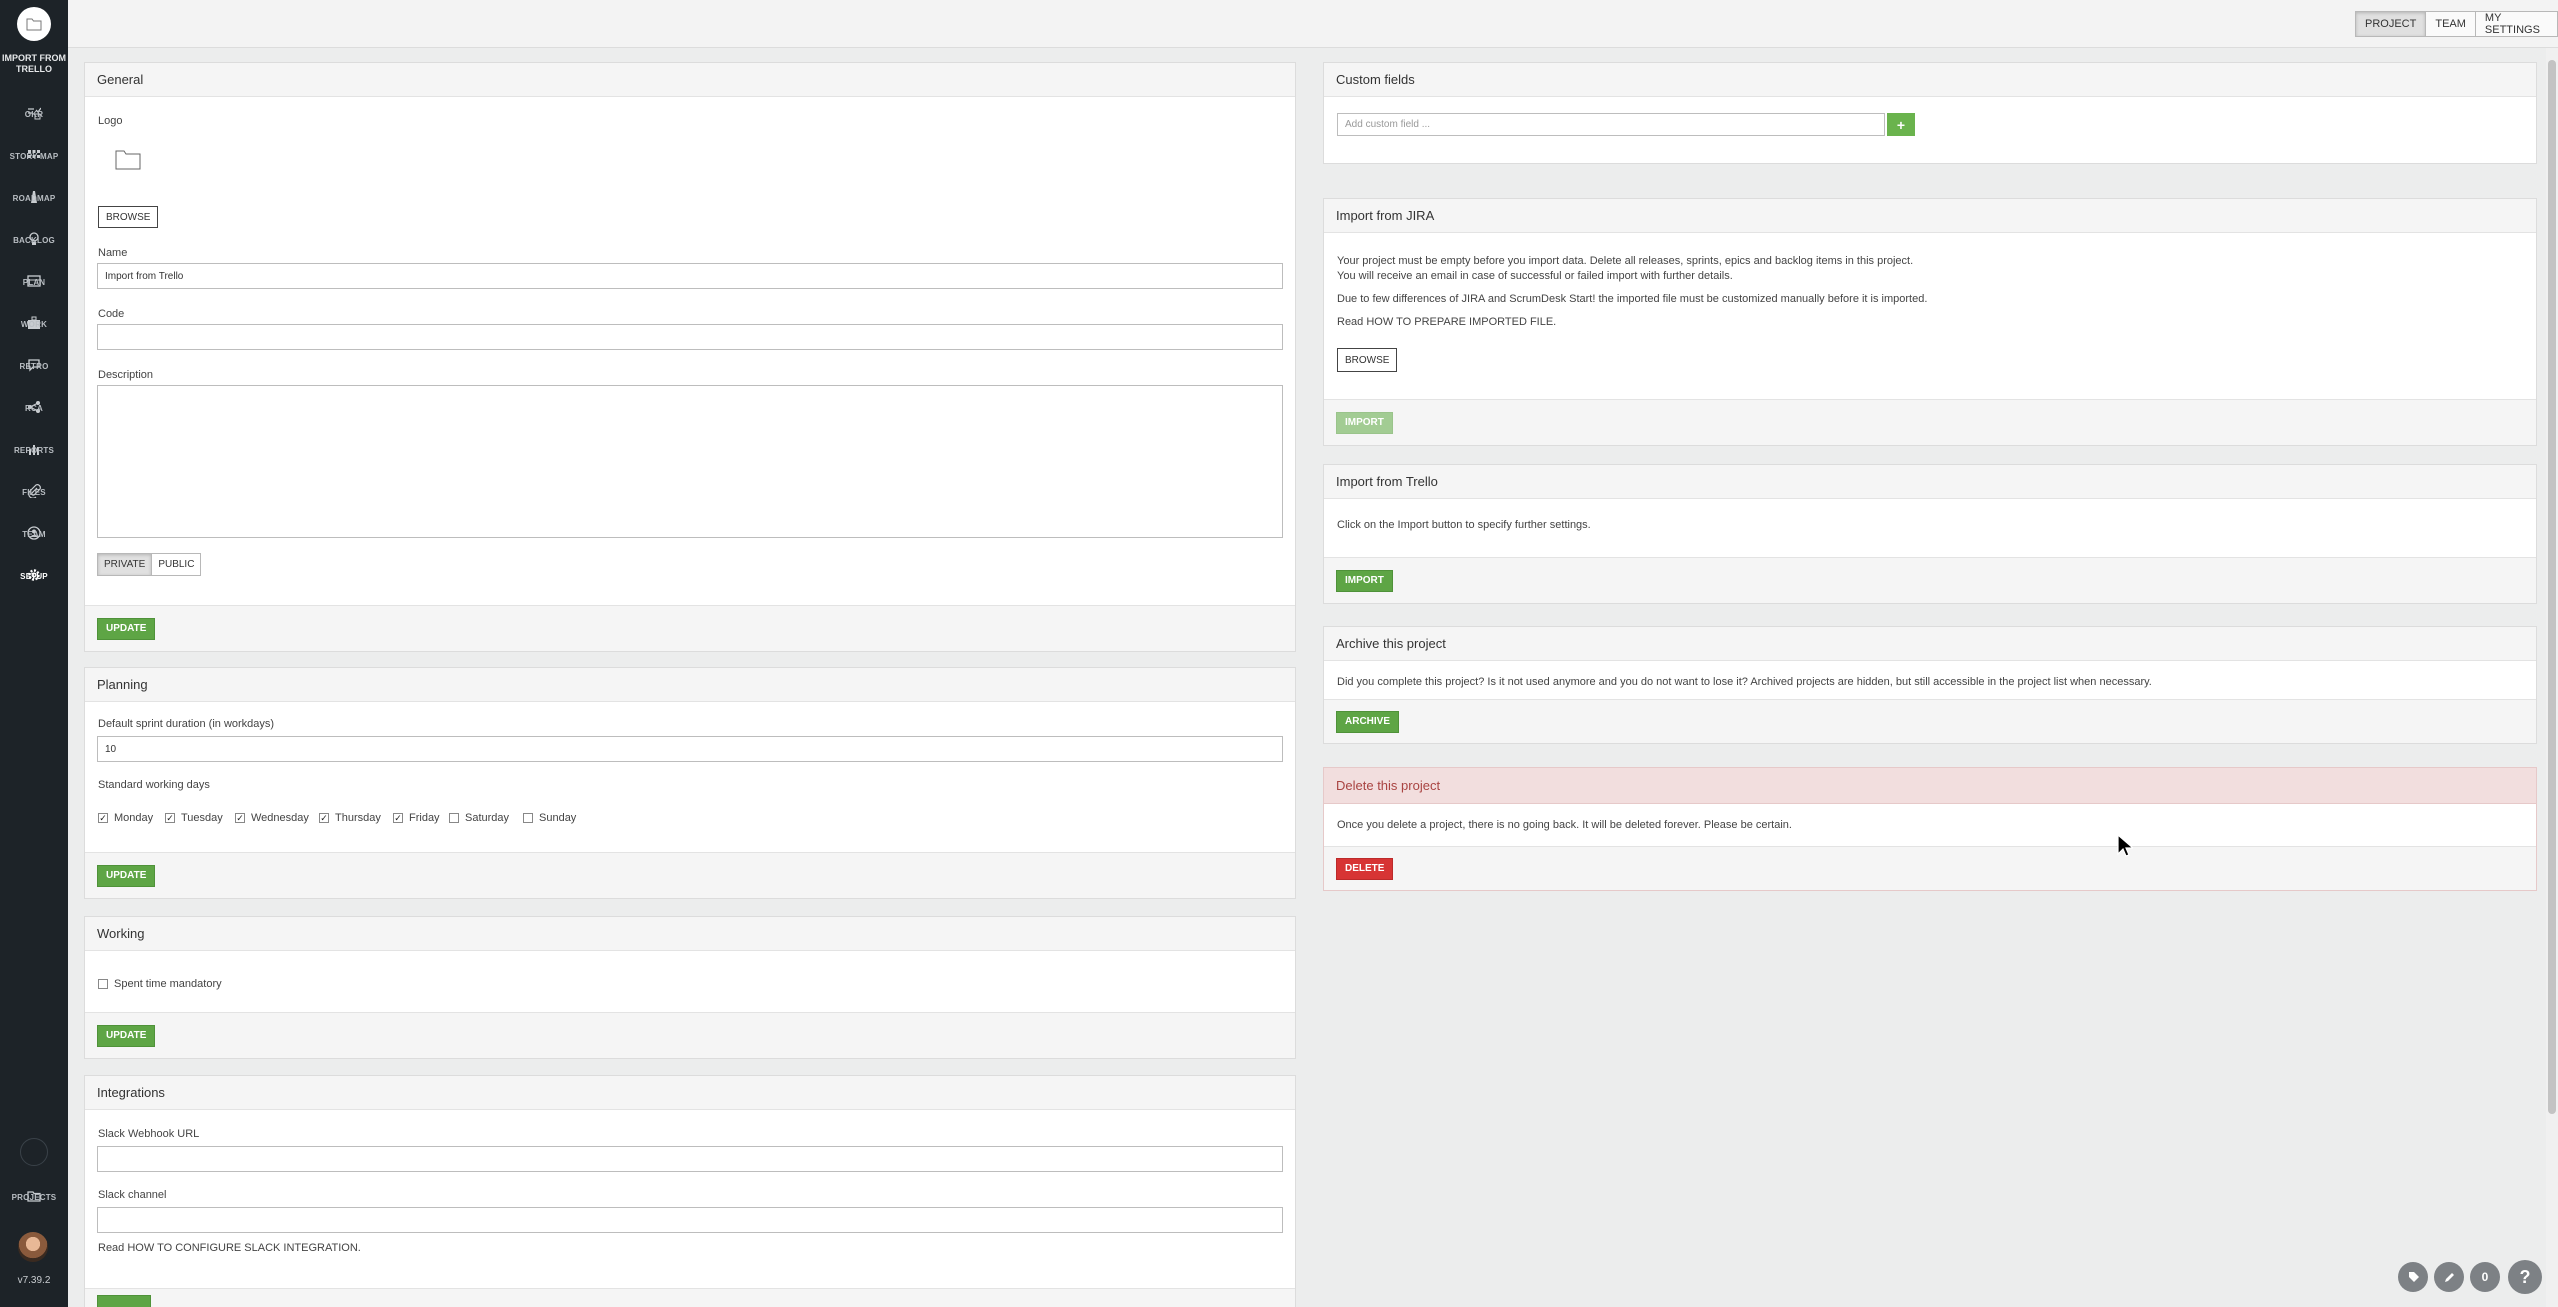 The height and width of the screenshot is (1307, 2558). What do you see at coordinates (34, 407) in the screenshot?
I see `nav-rca: RCA` at bounding box center [34, 407].